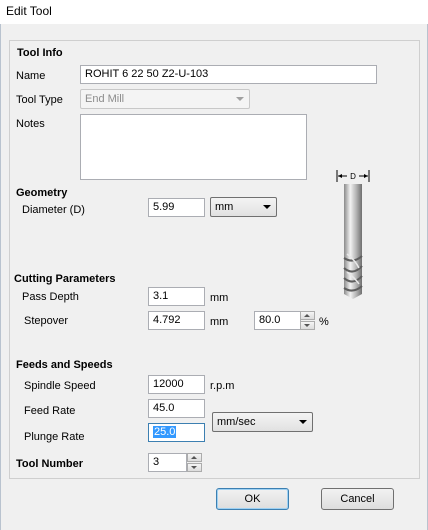 This screenshot has width=428, height=530. Describe the element at coordinates (193, 147) in the screenshot. I see `notes-textarea` at that location.